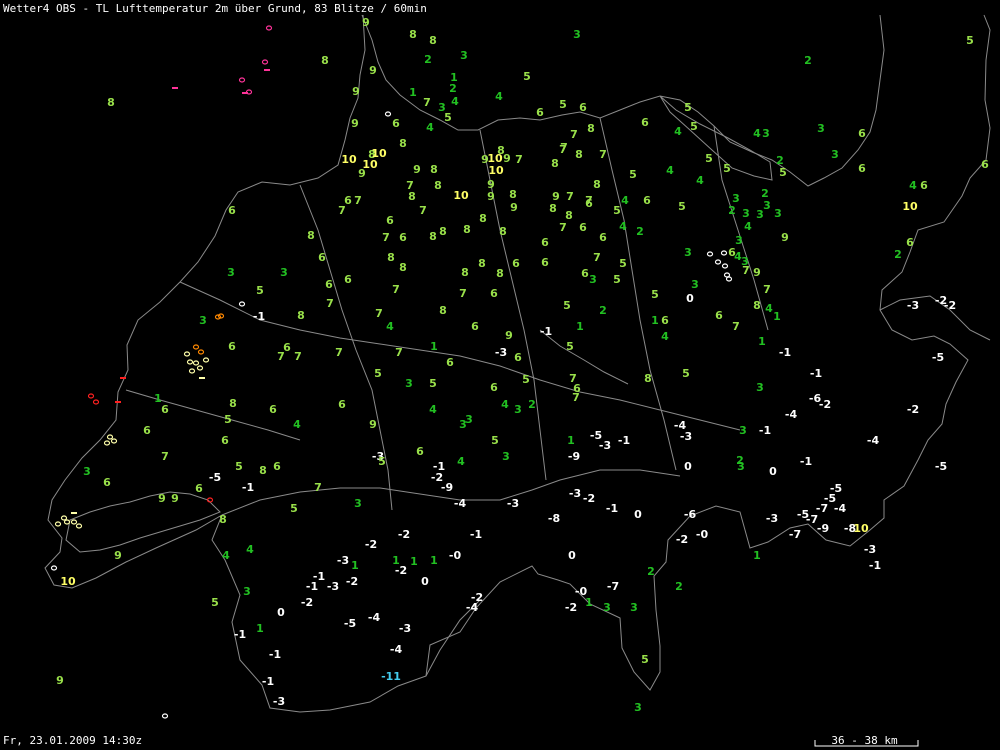  What do you see at coordinates (823, 528) in the screenshot?
I see `temperature-label: -9` at bounding box center [823, 528].